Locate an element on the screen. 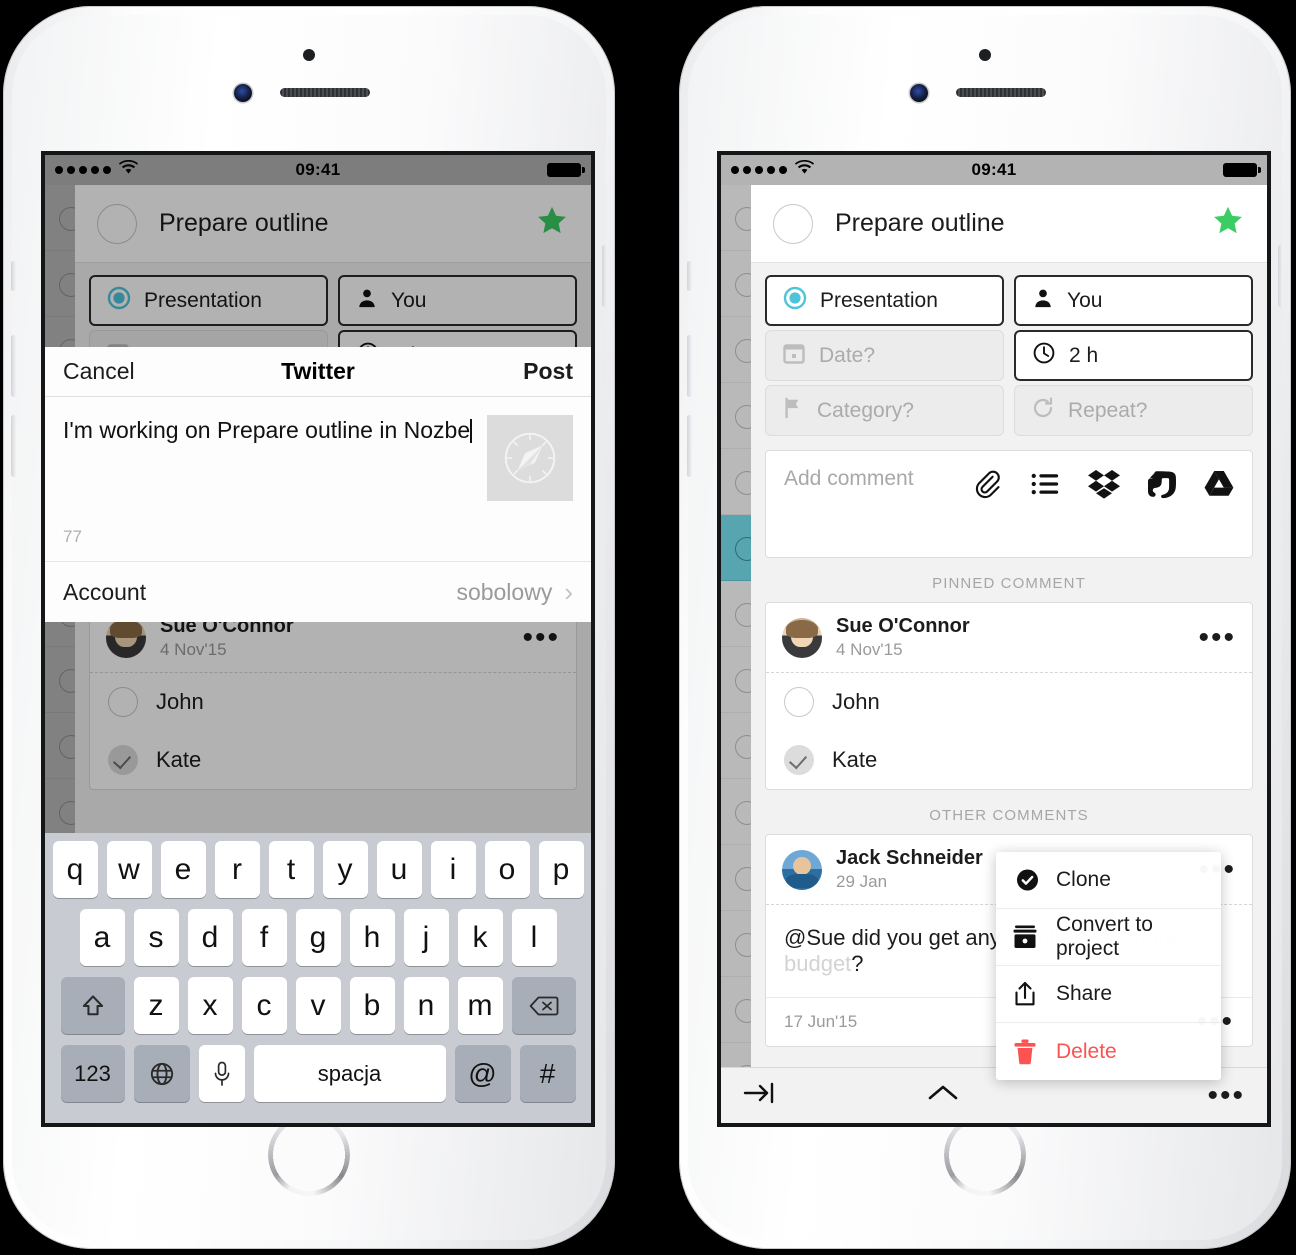 This screenshot has width=1296, height=1255. context-menu: Clone Convert to project Share Delete is located at coordinates (1108, 966).